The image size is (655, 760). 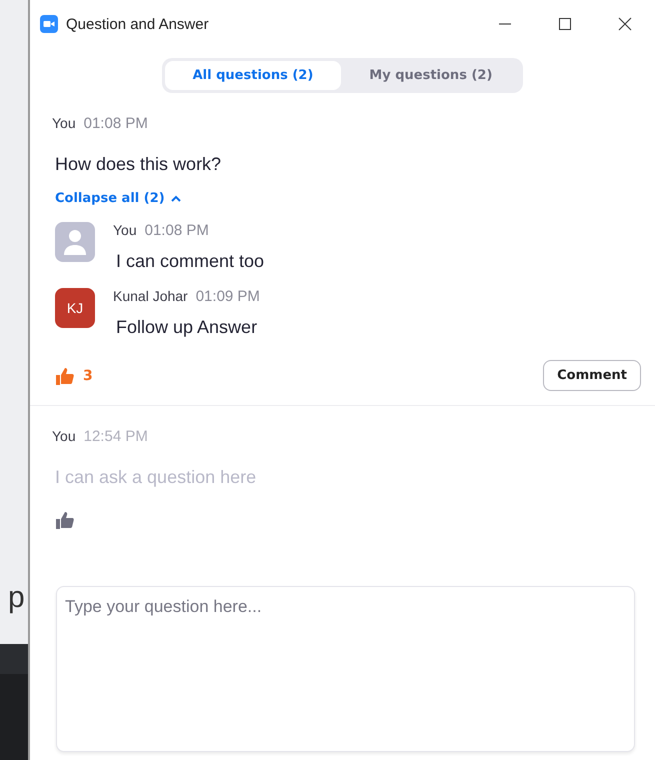 What do you see at coordinates (116, 436) in the screenshot?
I see `timestamp: 12:54 PM` at bounding box center [116, 436].